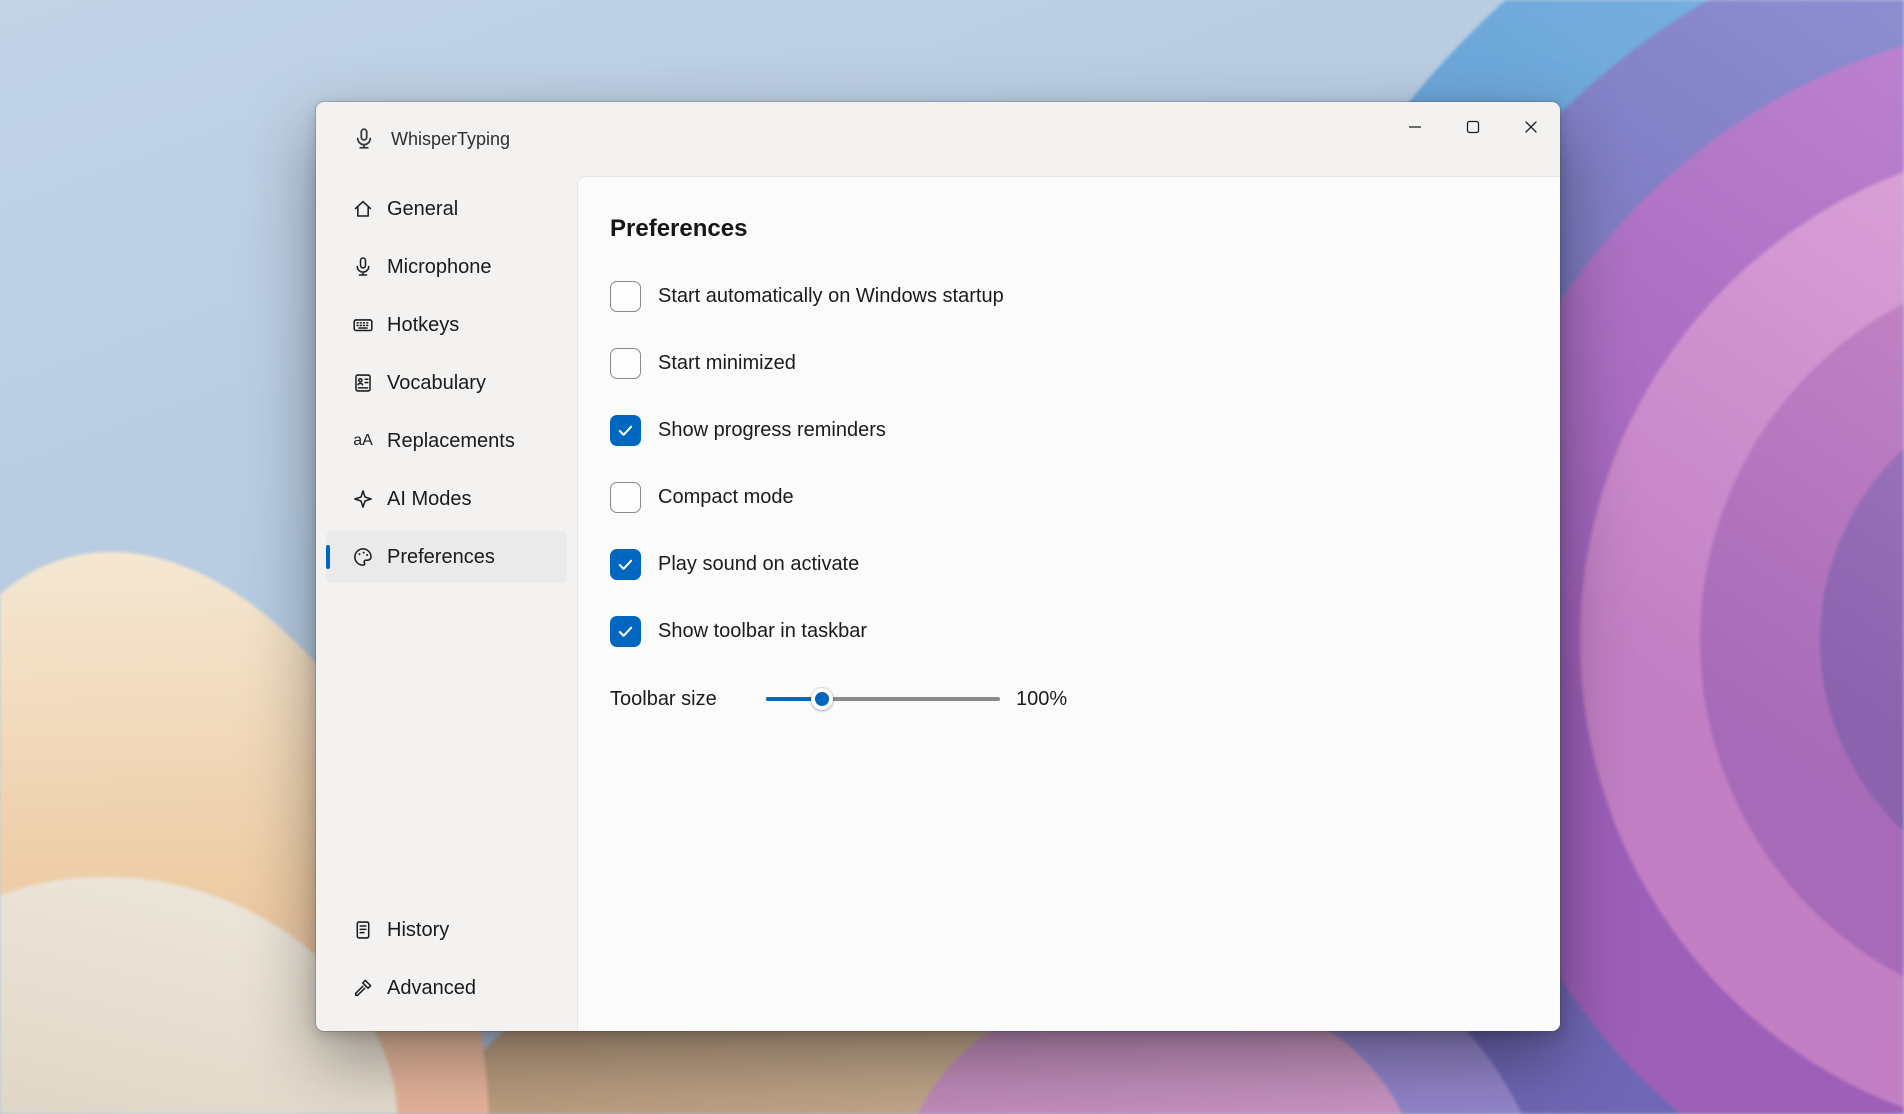  What do you see at coordinates (418, 929) in the screenshot?
I see `sidebar-item-label: History` at bounding box center [418, 929].